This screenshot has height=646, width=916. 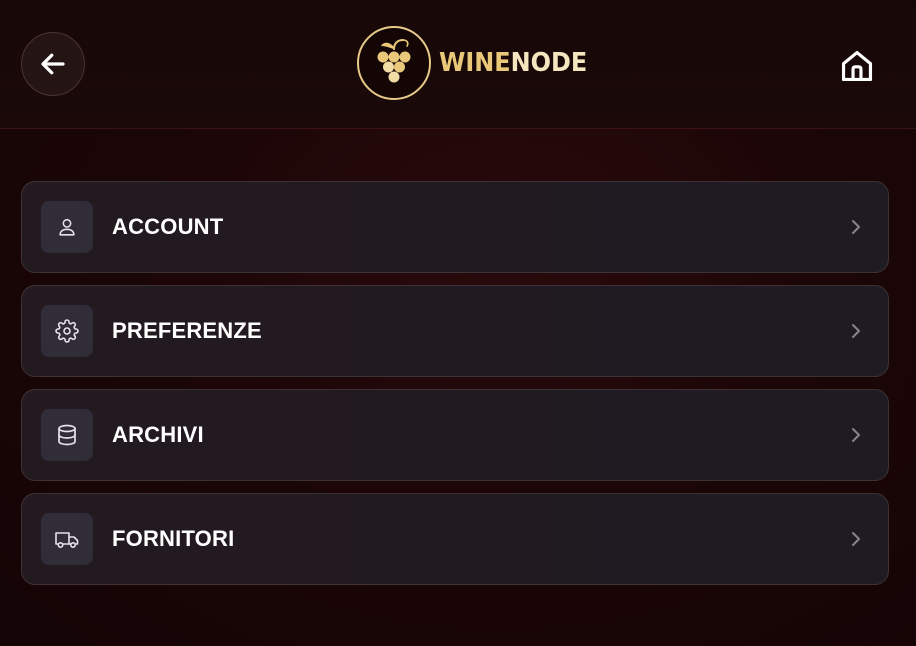 What do you see at coordinates (475, 63) in the screenshot?
I see `logo-text-wine: WINE` at bounding box center [475, 63].